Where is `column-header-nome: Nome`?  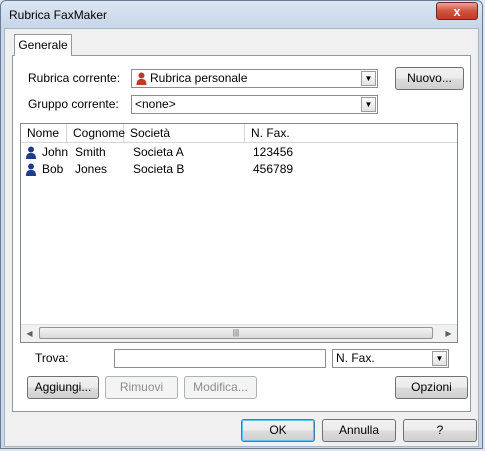
column-header-nome: Nome is located at coordinates (44, 133).